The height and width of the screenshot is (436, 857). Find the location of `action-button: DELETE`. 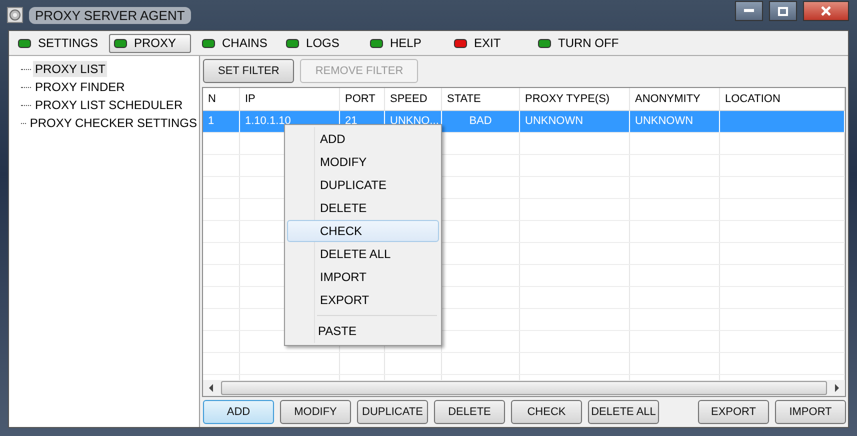

action-button: DELETE is located at coordinates (469, 412).